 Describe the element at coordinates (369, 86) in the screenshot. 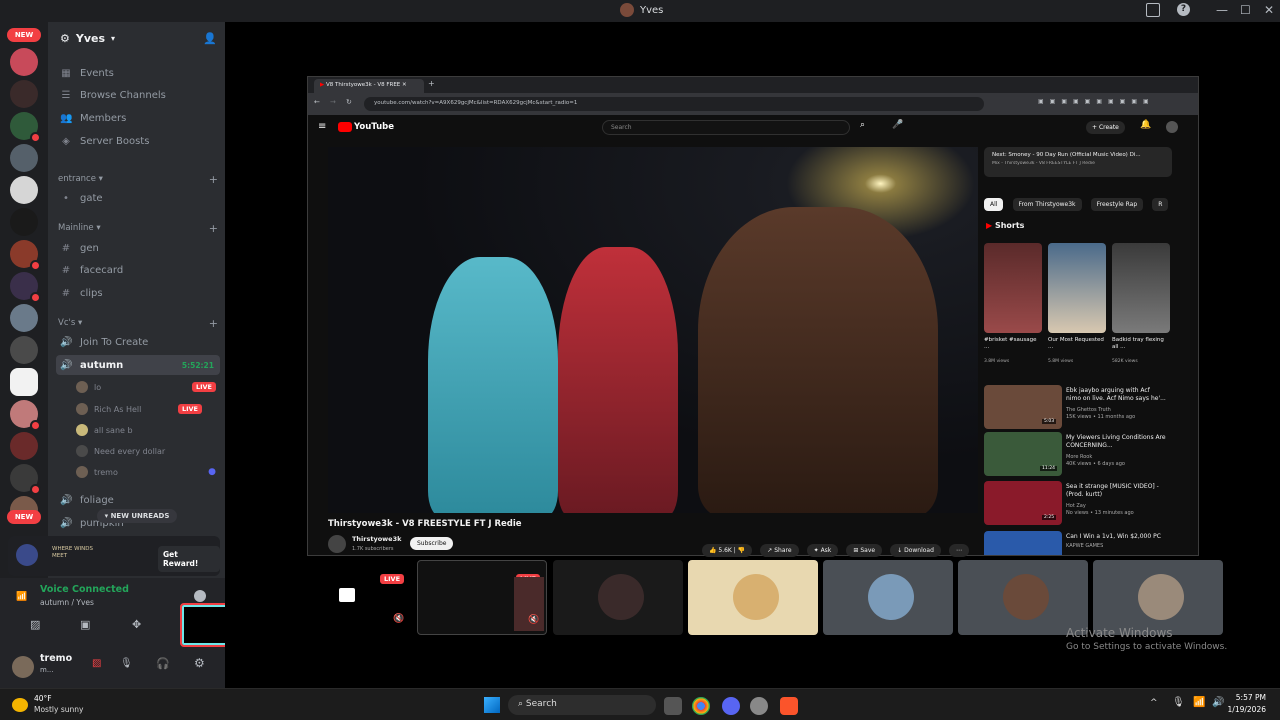

I see `browser-tab: ▶ V8 Thirstyowe3k - V8 FREE ✕` at that location.